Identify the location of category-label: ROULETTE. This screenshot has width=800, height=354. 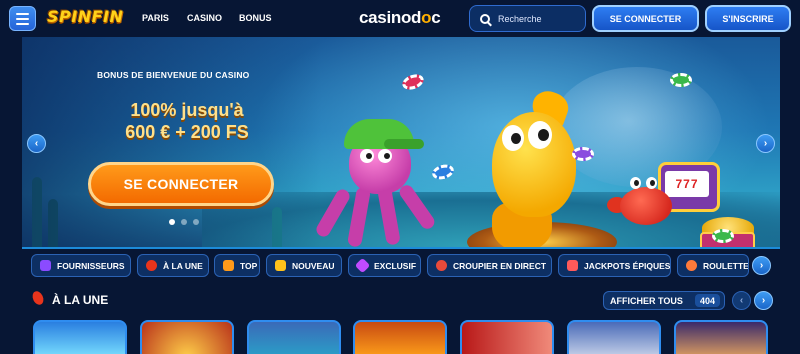
(726, 265).